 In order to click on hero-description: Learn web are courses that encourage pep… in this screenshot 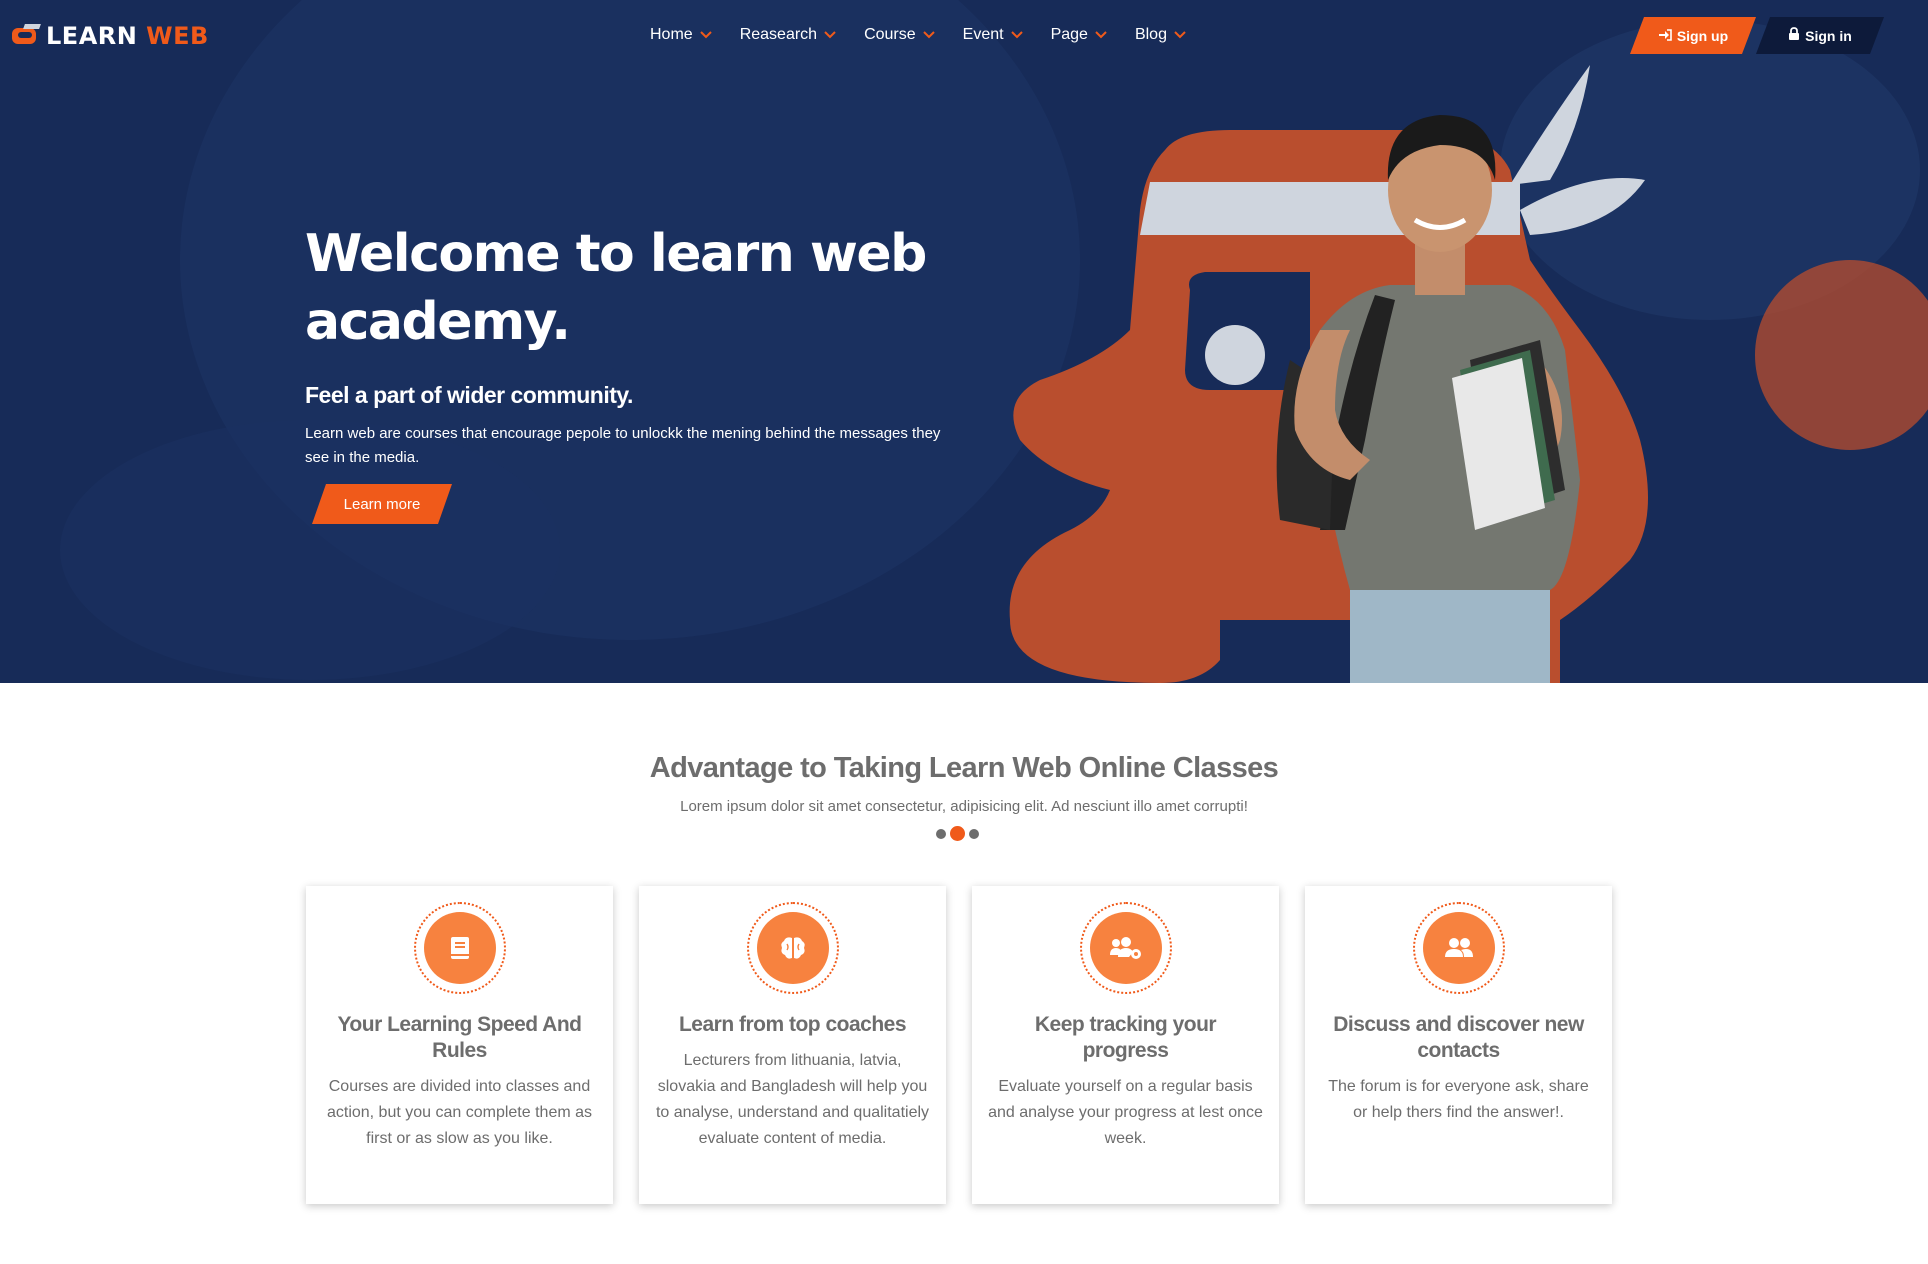, I will do `click(623, 445)`.